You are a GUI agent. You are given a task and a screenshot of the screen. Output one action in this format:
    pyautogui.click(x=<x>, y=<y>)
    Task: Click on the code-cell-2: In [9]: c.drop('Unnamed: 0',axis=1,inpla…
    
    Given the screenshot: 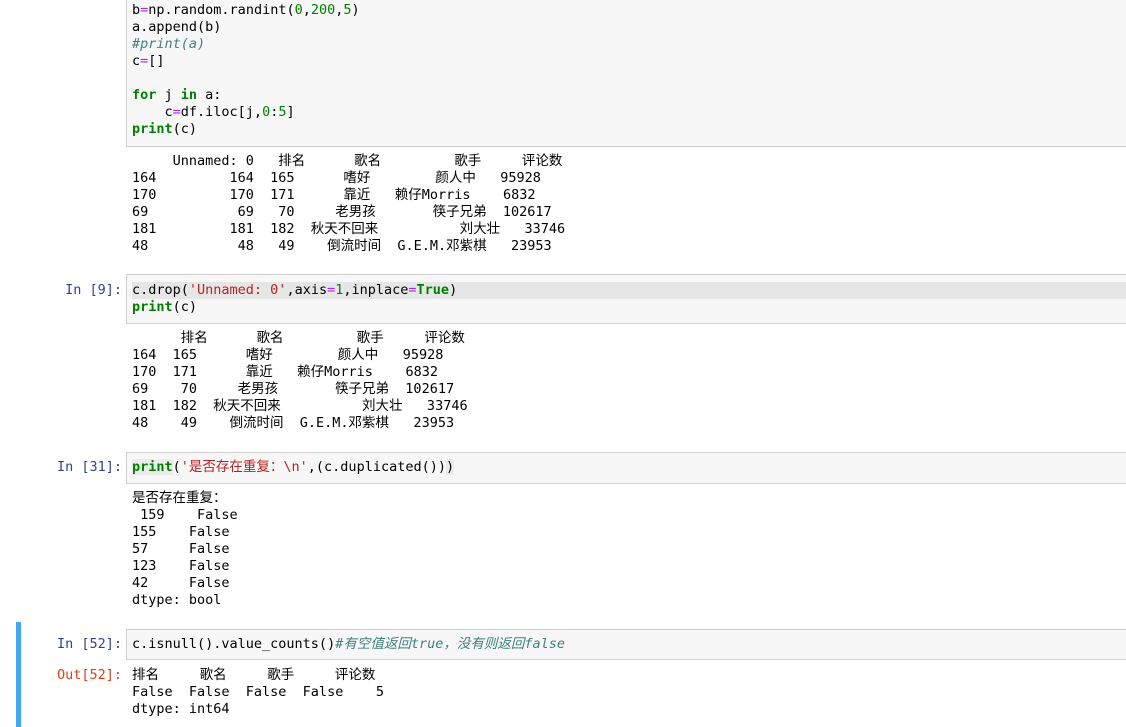 What is the action you would take?
    pyautogui.click(x=563, y=299)
    